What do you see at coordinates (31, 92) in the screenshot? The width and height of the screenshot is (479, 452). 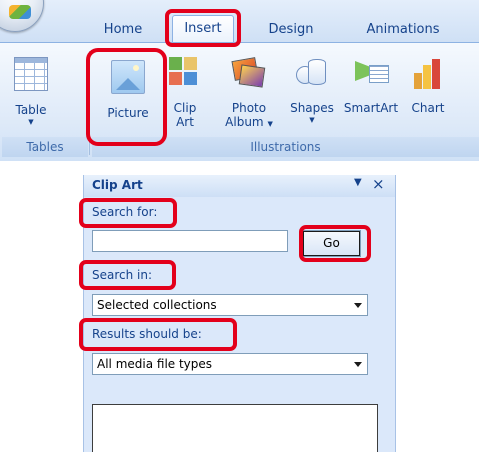 I see `table-button: Table ▼` at bounding box center [31, 92].